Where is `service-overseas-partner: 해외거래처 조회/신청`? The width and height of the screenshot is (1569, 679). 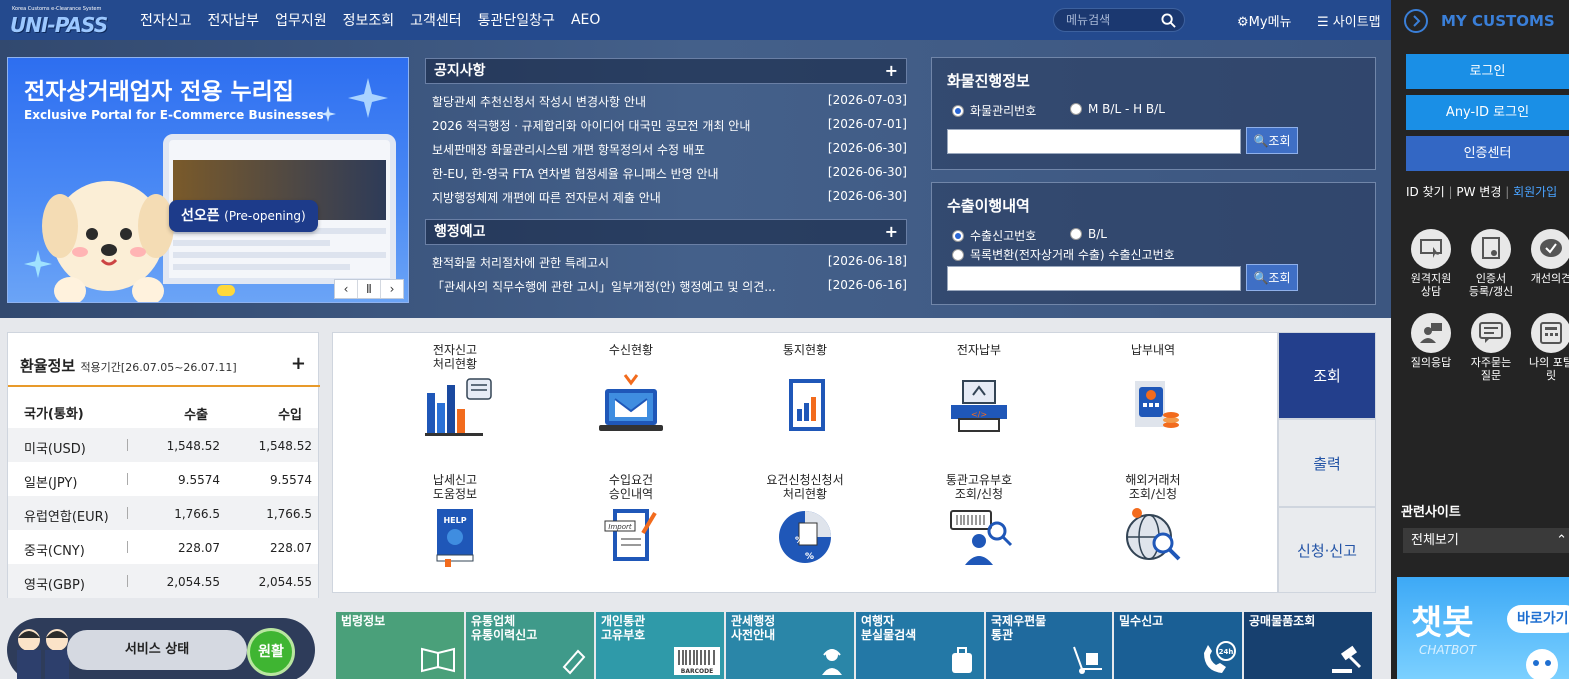
service-overseas-partner: 해외거래처 조회/신청 is located at coordinates (1153, 520).